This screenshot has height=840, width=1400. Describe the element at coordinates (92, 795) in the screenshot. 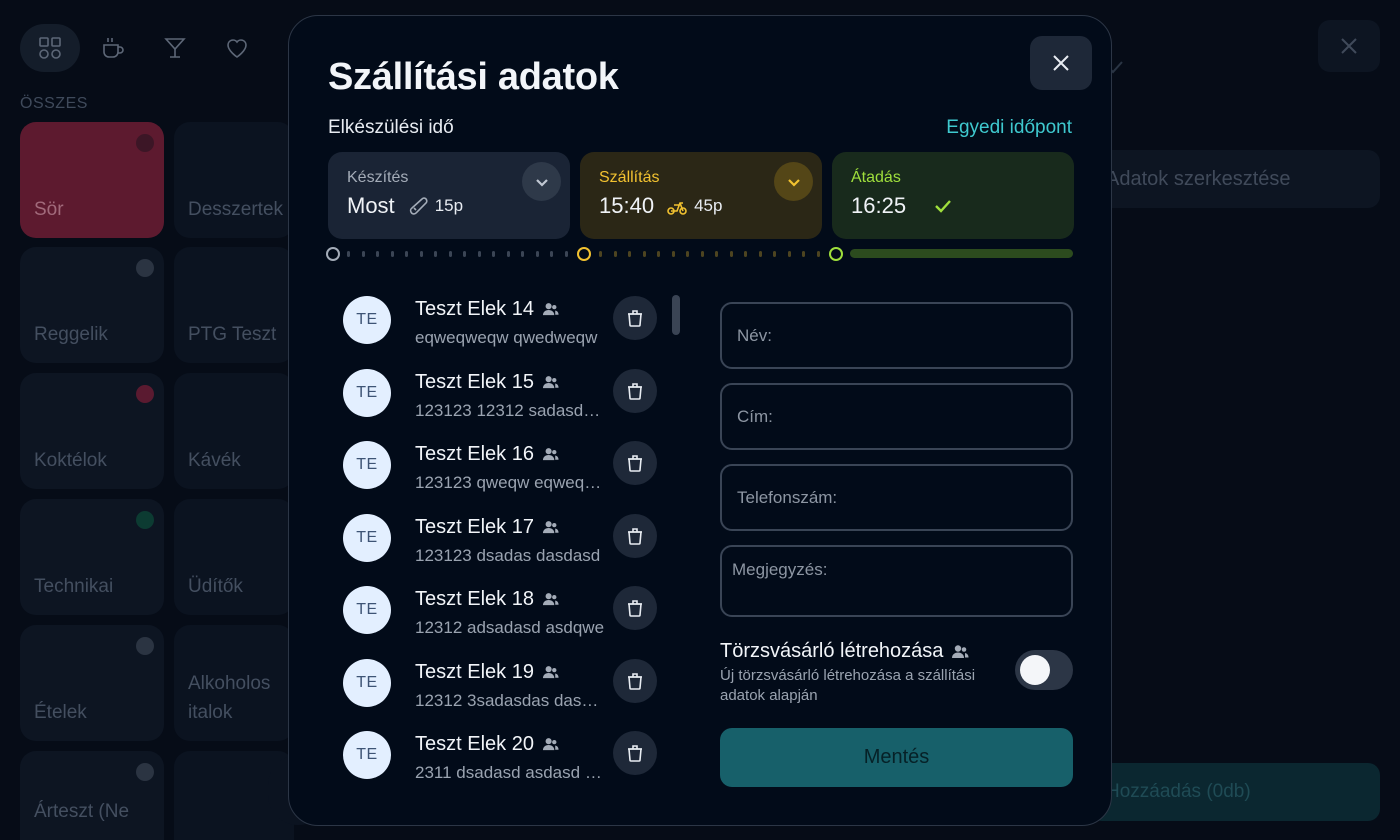

I see `category-tile: Árteszt (Ne` at that location.